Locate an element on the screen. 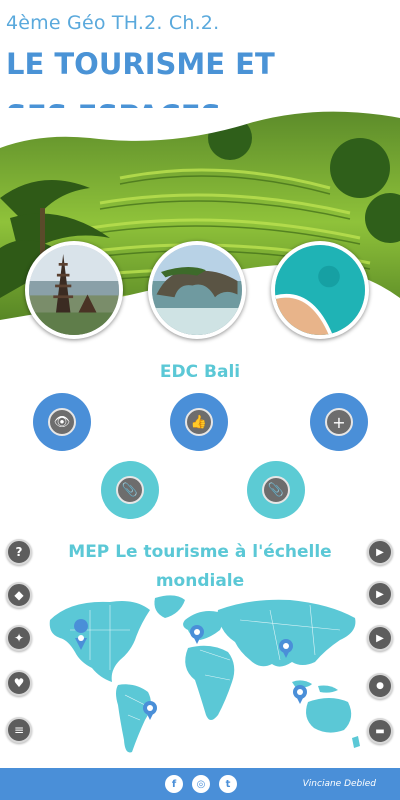 Image resolution: width=400 pixels, height=800 pixels. attachment-button-1: 📎 is located at coordinates (130, 490).